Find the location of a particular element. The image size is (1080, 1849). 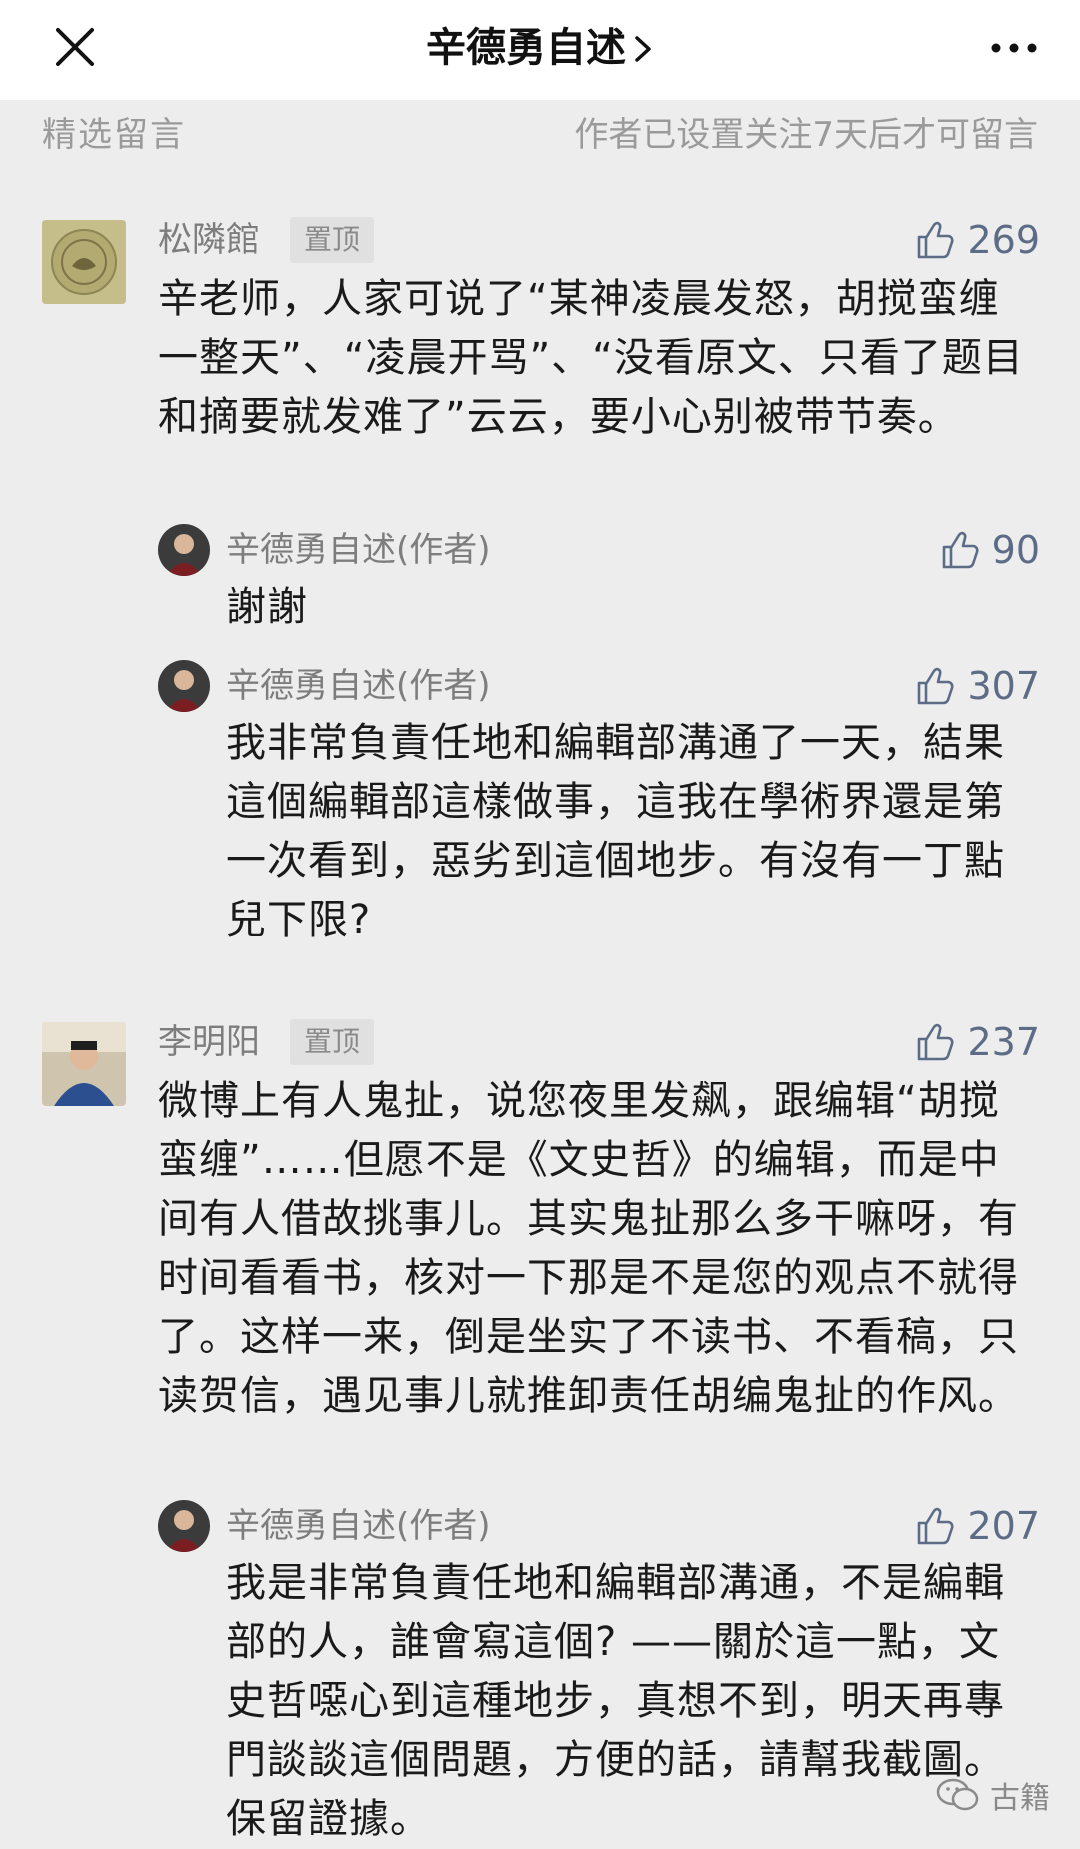

commenter-name: 松隣館 is located at coordinates (209, 240).